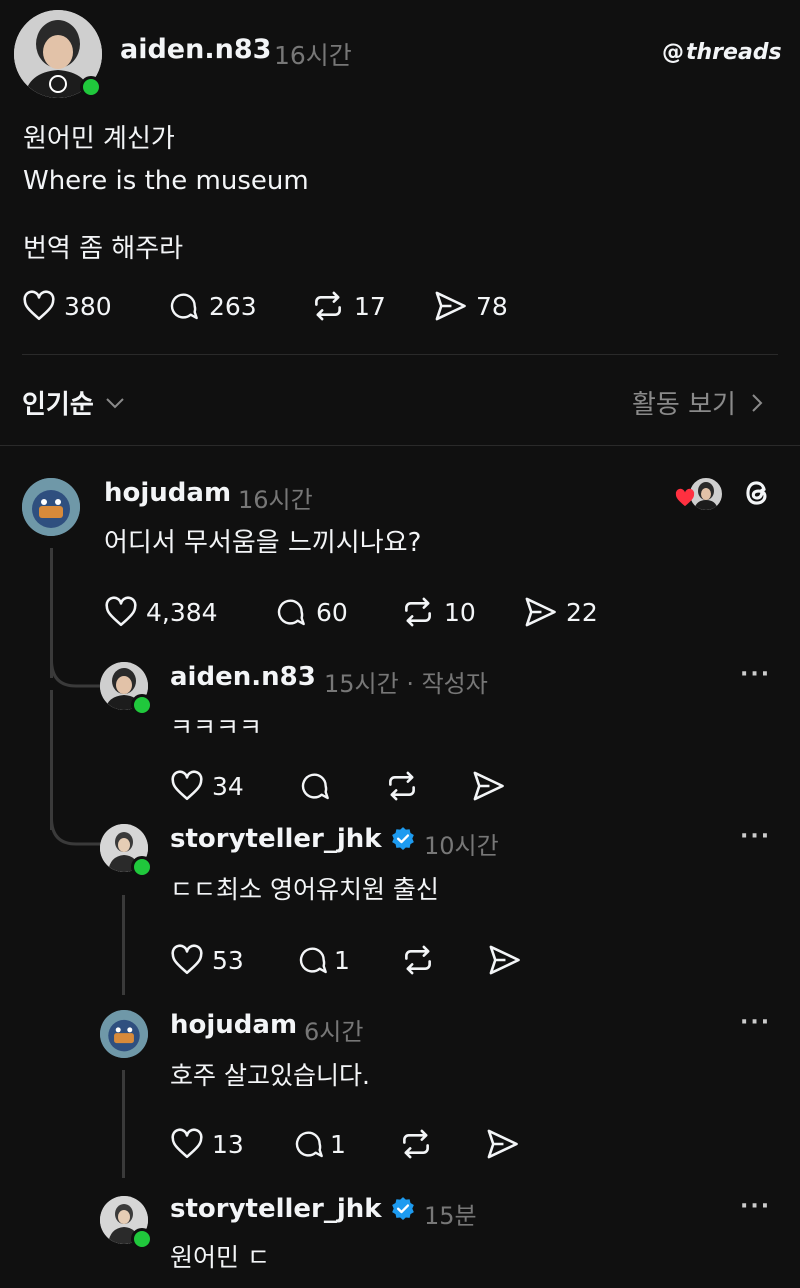 This screenshot has width=800, height=1288. What do you see at coordinates (182, 612) in the screenshot?
I see `like-count: 4,384` at bounding box center [182, 612].